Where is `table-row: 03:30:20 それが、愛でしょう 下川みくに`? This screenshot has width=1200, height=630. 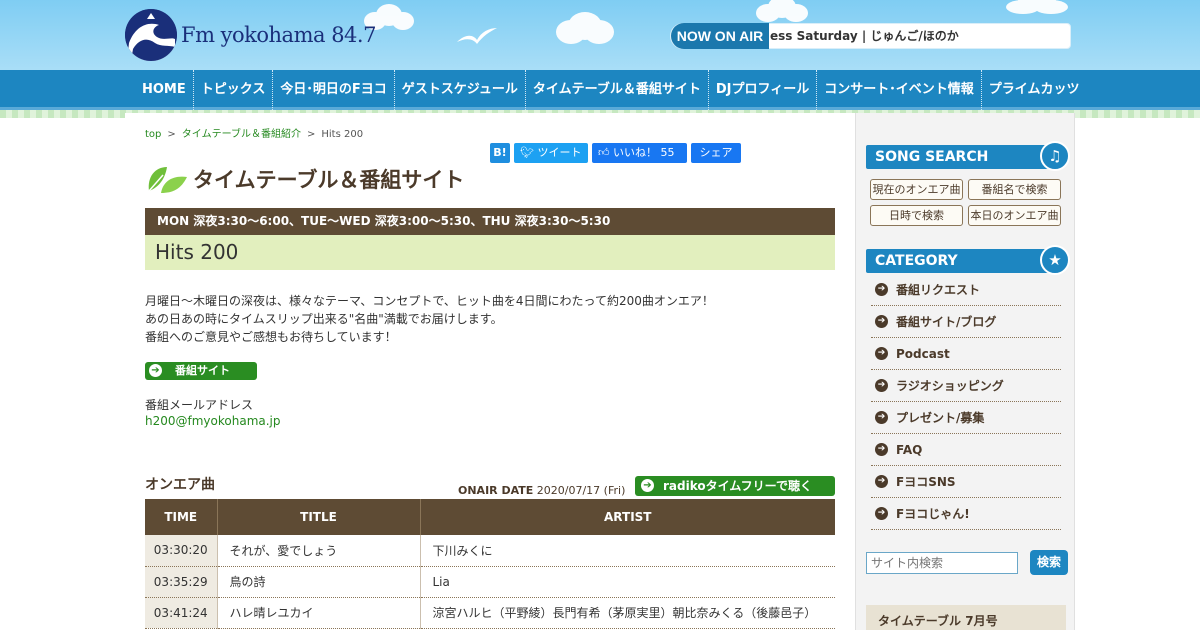 table-row: 03:30:20 それが、愛でしょう 下川みくに is located at coordinates (490, 551).